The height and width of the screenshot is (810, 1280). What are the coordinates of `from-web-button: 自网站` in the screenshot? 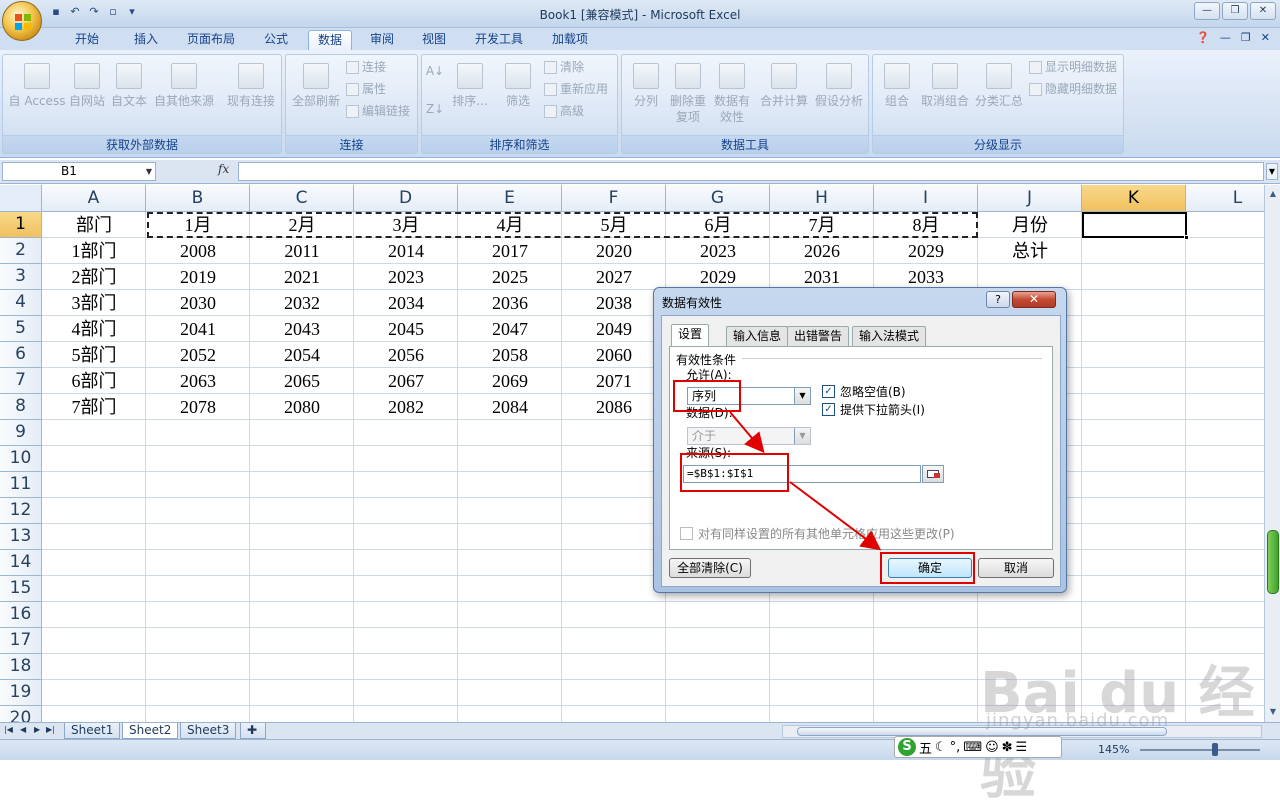 It's located at (87, 86).